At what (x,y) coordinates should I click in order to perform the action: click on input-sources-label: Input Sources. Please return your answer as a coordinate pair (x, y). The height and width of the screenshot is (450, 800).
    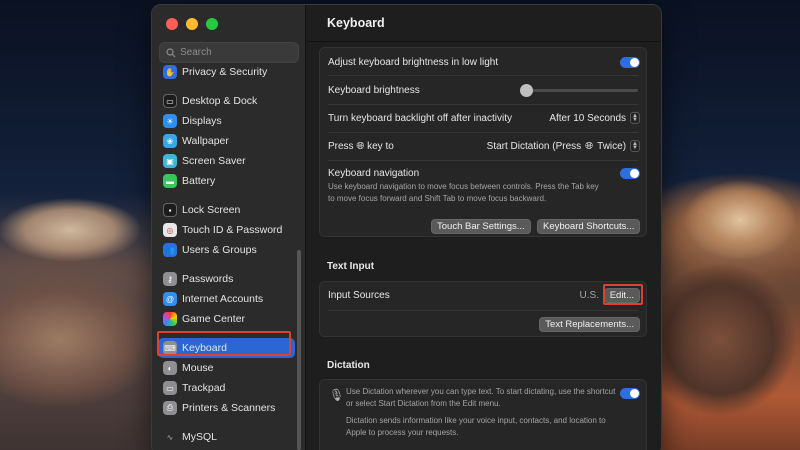
    Looking at the image, I should click on (359, 295).